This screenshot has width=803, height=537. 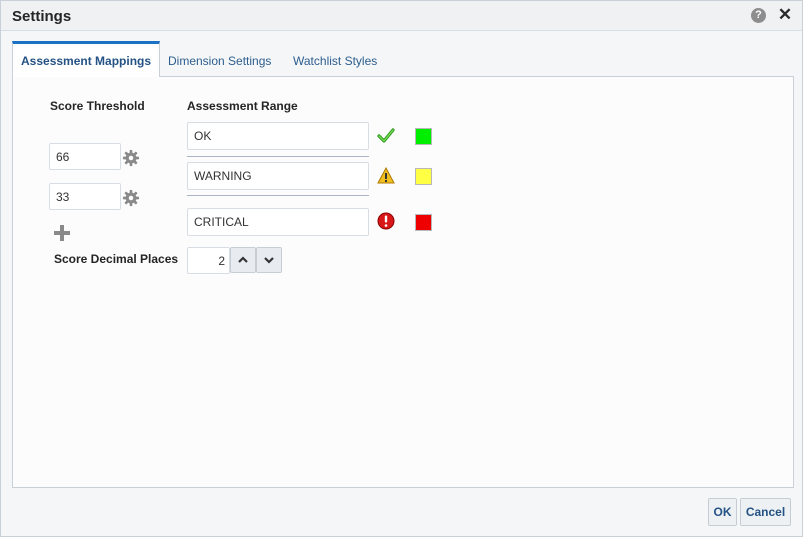 What do you see at coordinates (423, 176) in the screenshot?
I see `color-swatch-warning` at bounding box center [423, 176].